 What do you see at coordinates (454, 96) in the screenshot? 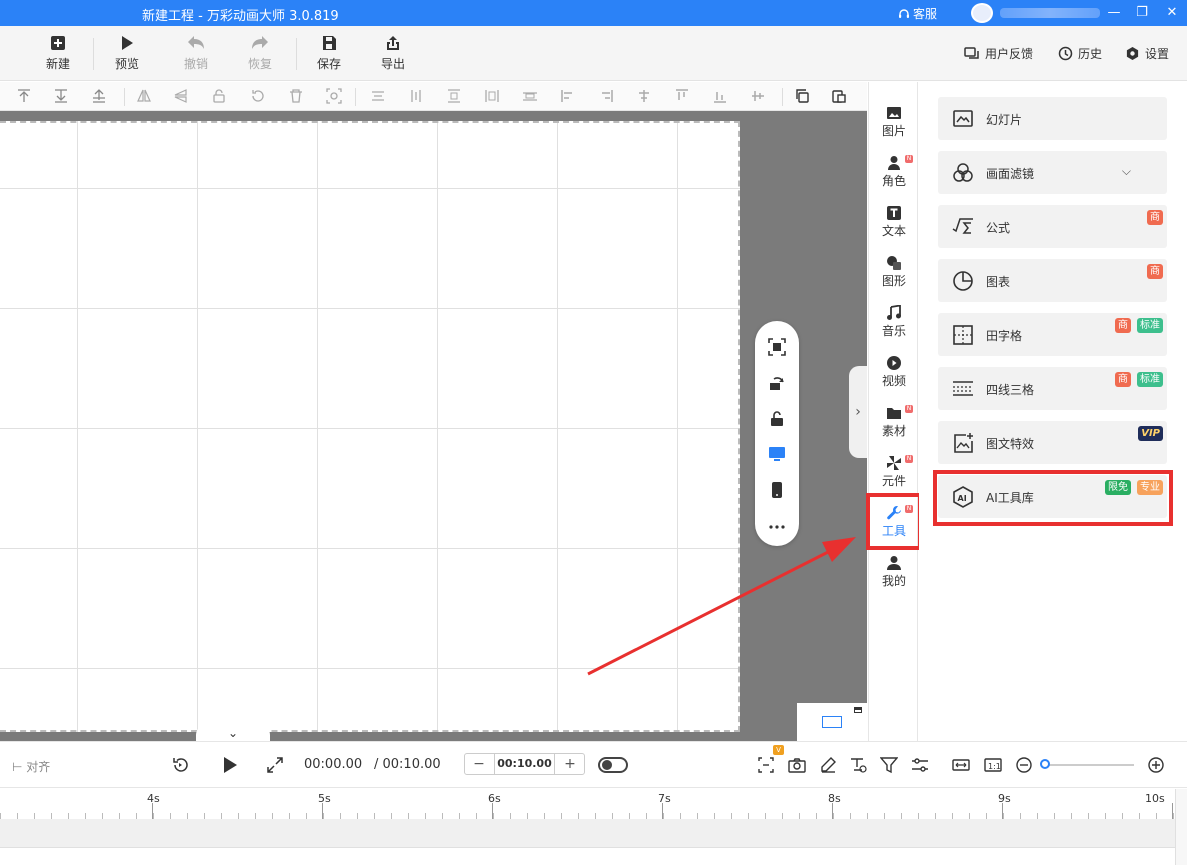
I see `align-top-icon` at bounding box center [454, 96].